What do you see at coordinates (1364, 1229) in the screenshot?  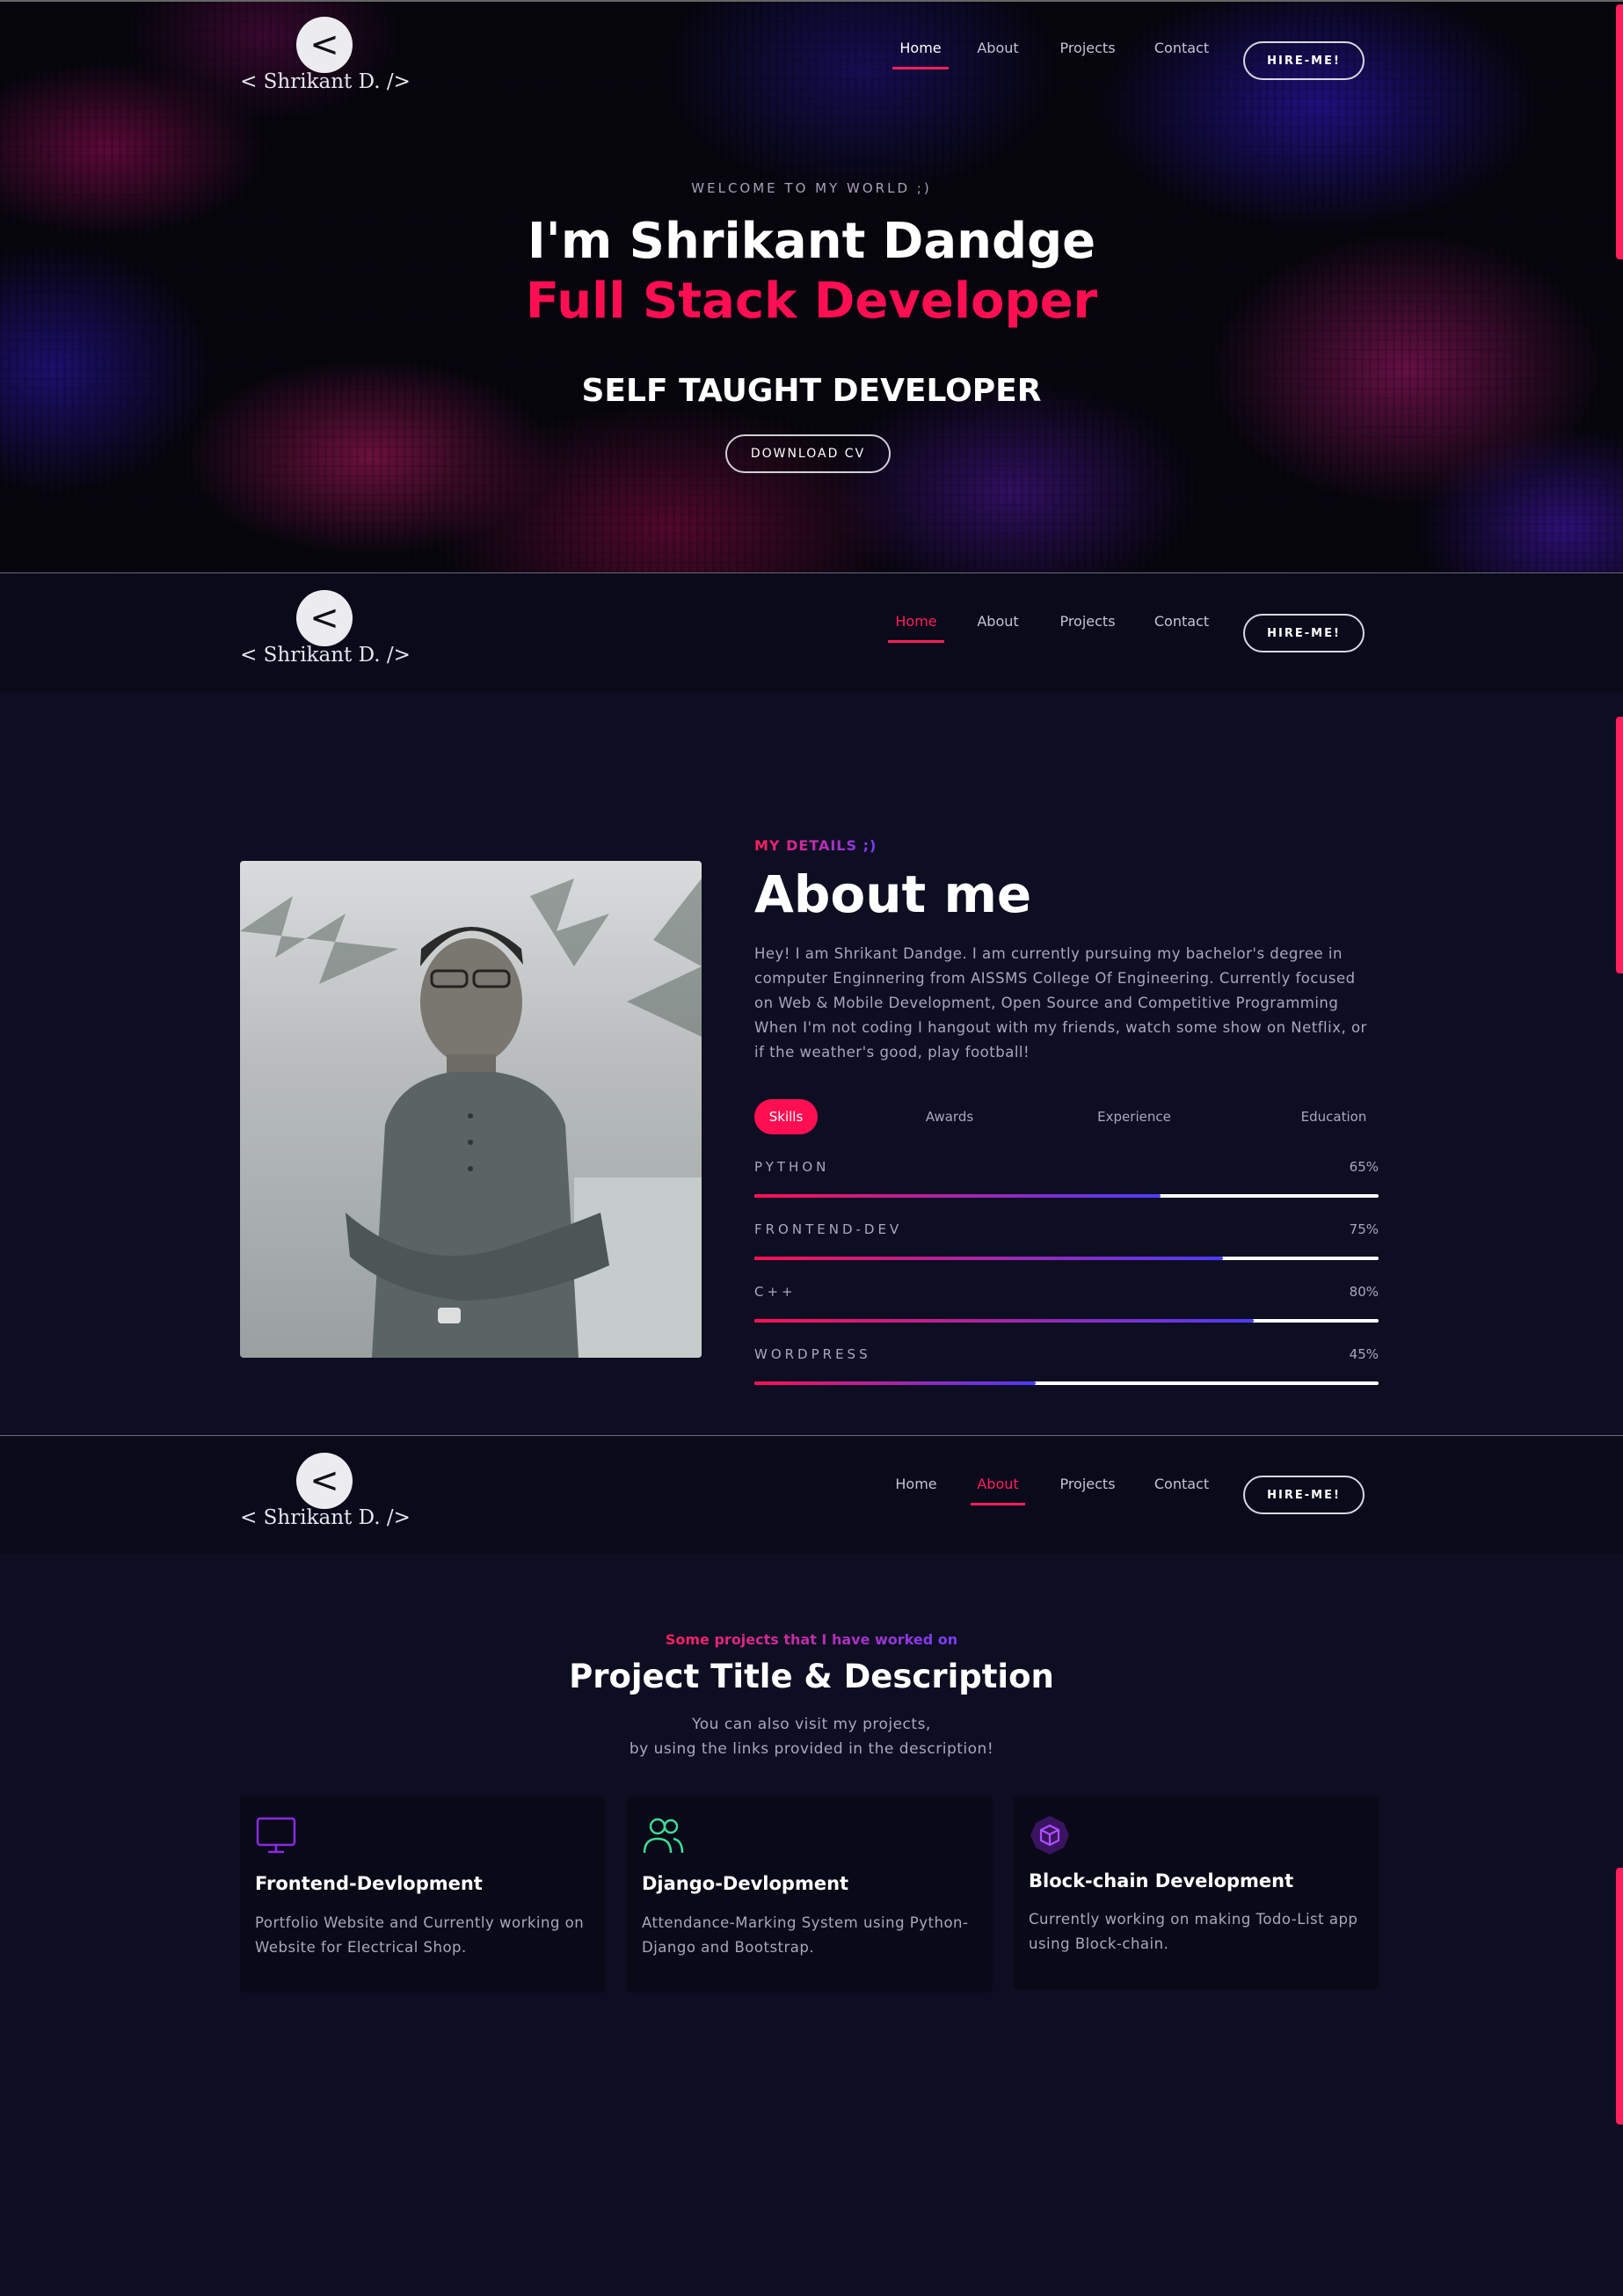 I see `skill-percent: 75%` at bounding box center [1364, 1229].